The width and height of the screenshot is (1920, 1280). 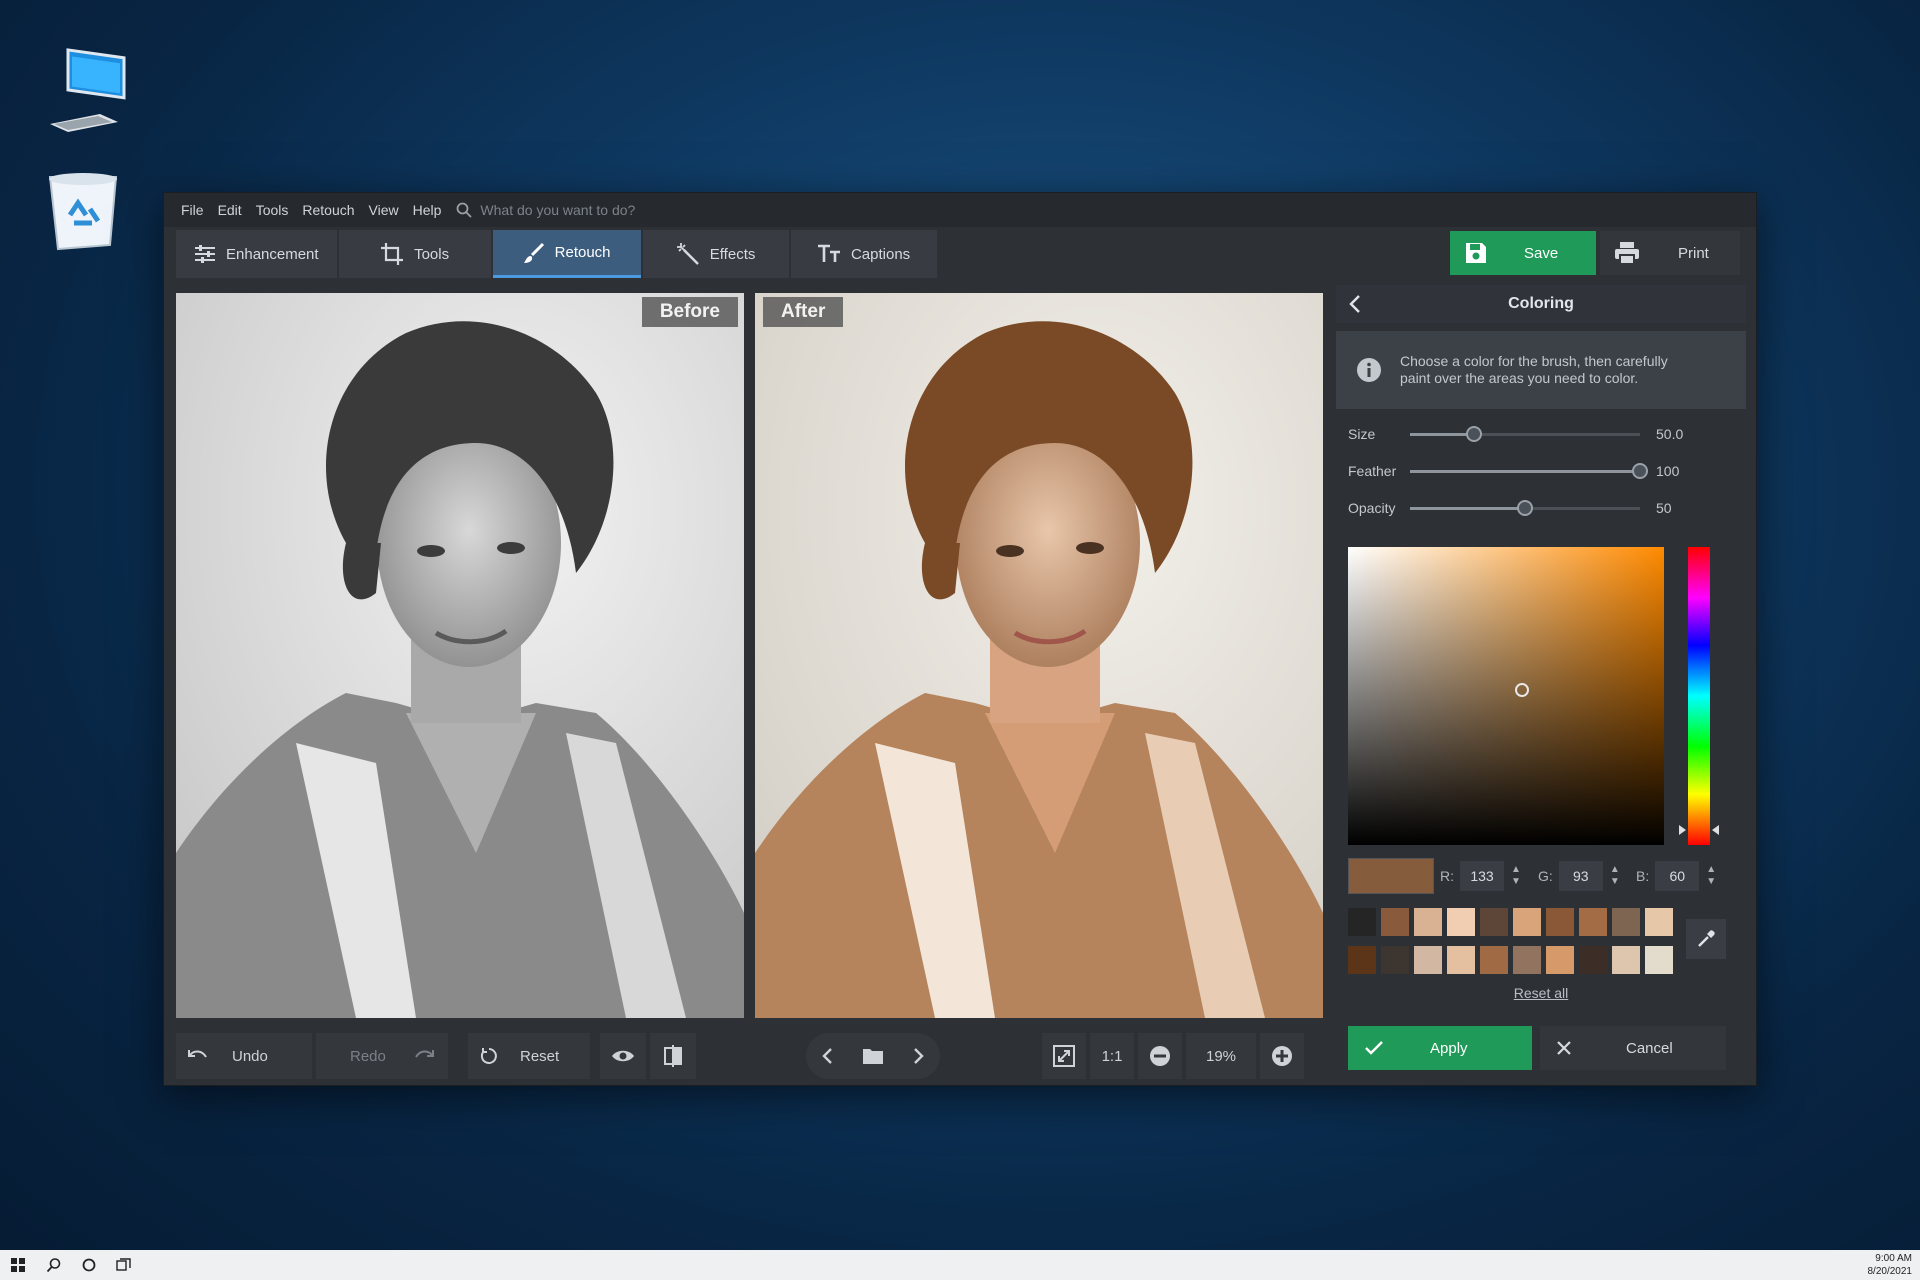 I want to click on save-label: Save, so click(x=1541, y=253).